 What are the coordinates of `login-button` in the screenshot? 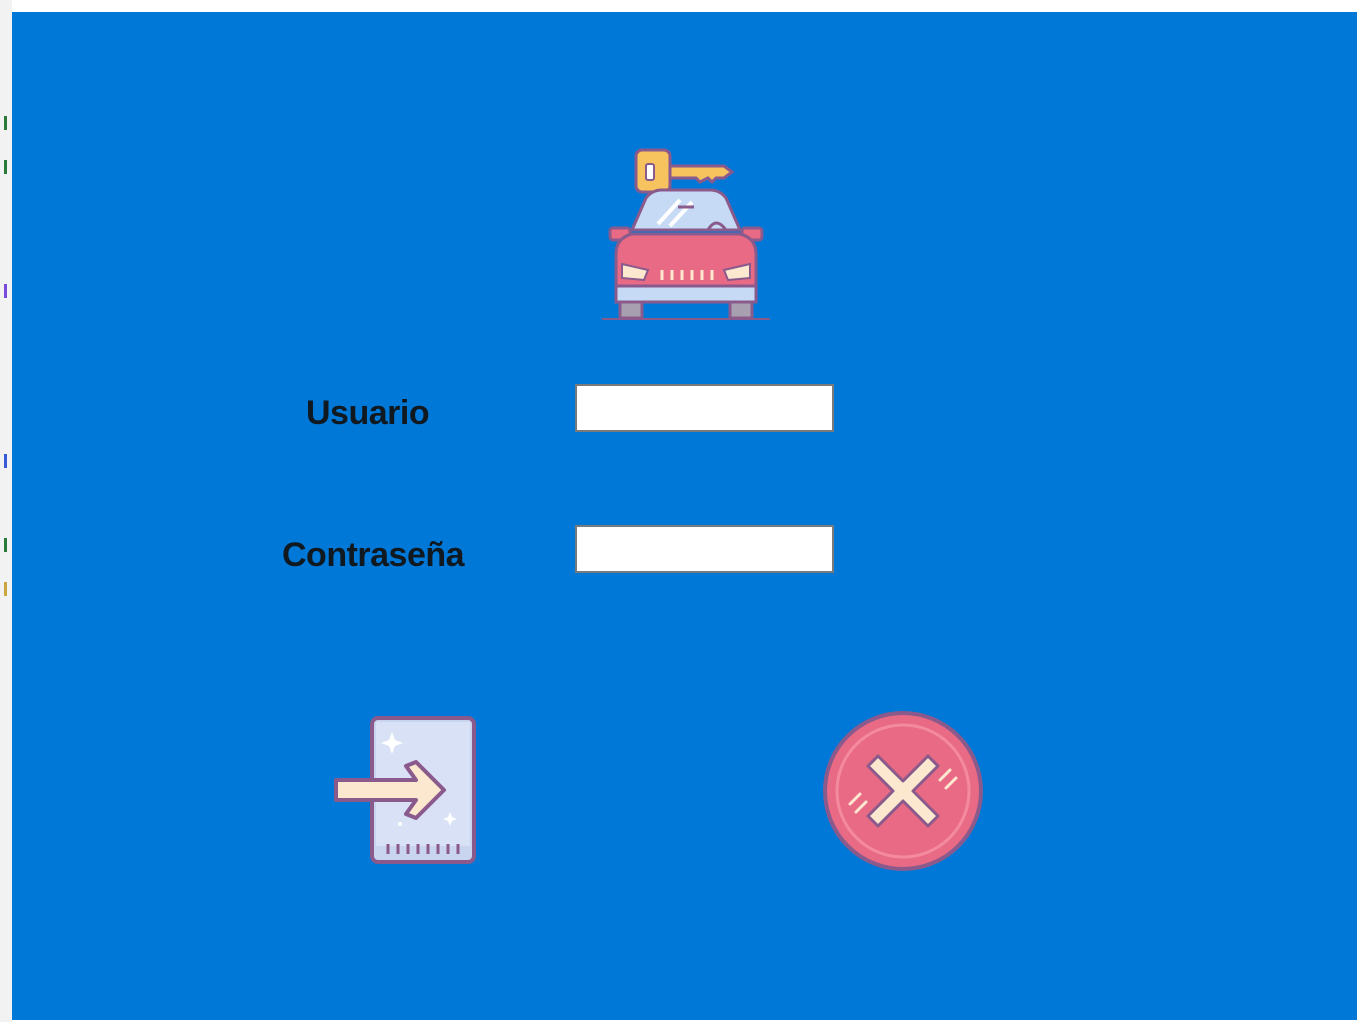 It's located at (406, 790).